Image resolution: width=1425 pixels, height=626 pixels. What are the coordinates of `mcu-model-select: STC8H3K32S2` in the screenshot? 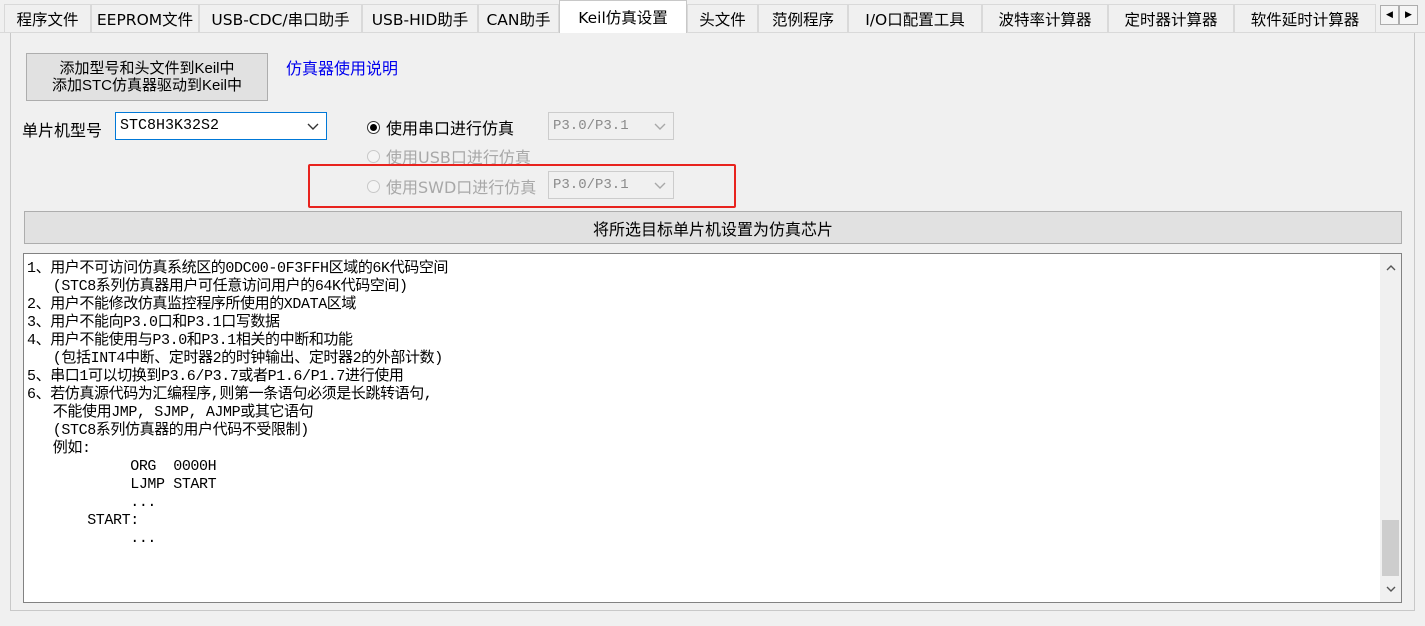 It's located at (221, 126).